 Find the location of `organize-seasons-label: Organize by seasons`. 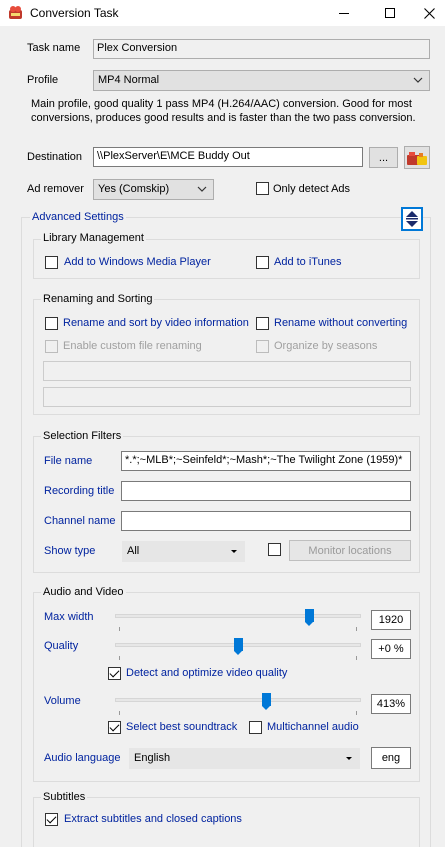

organize-seasons-label: Organize by seasons is located at coordinates (326, 346).